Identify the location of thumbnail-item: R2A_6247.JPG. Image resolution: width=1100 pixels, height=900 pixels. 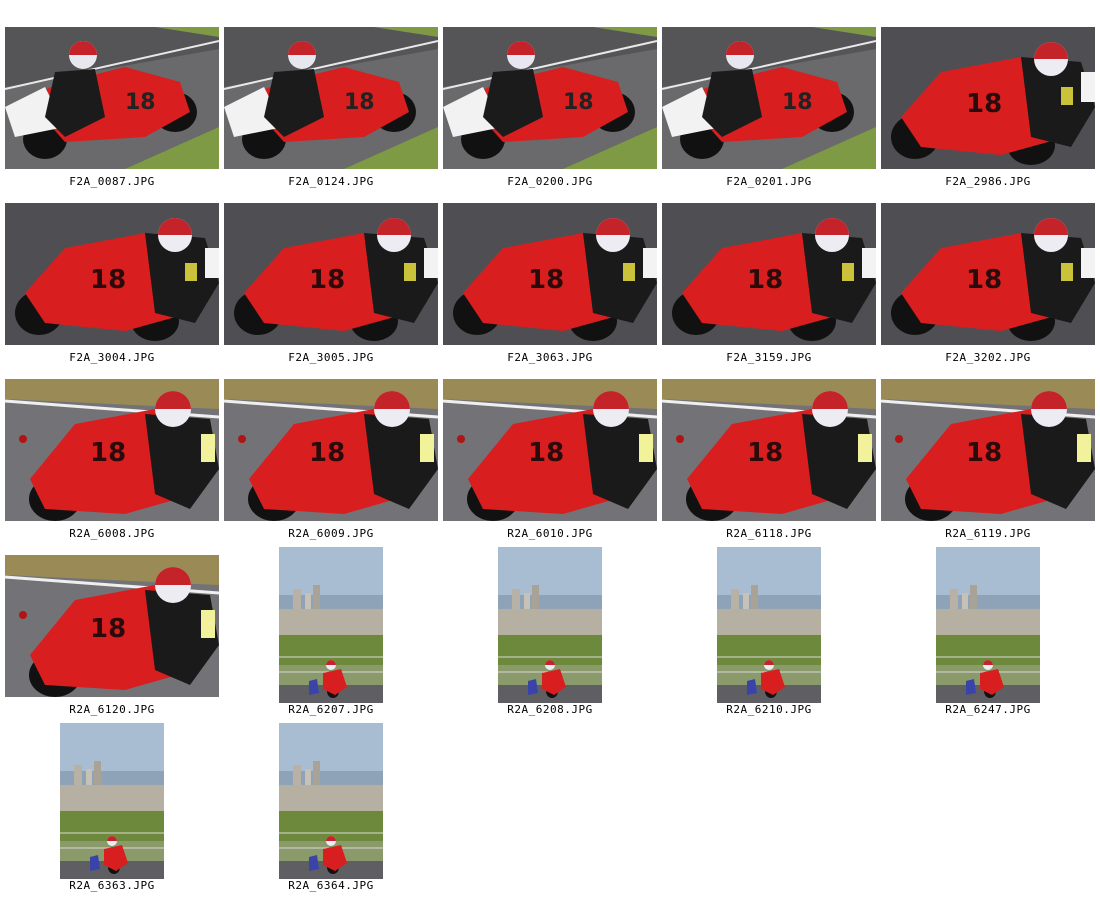
(988, 637).